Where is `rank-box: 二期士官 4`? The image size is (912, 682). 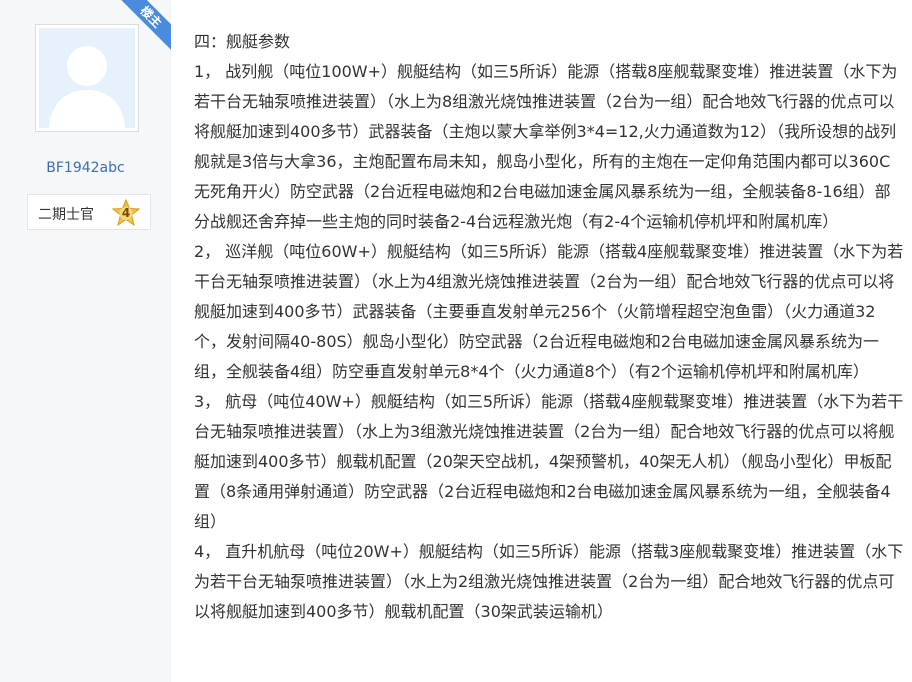 rank-box: 二期士官 4 is located at coordinates (89, 212).